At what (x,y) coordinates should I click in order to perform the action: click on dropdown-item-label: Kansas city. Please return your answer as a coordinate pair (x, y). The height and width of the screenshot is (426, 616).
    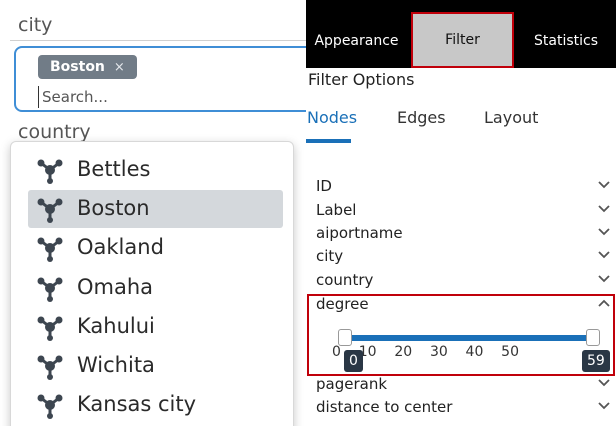
    Looking at the image, I should click on (137, 404).